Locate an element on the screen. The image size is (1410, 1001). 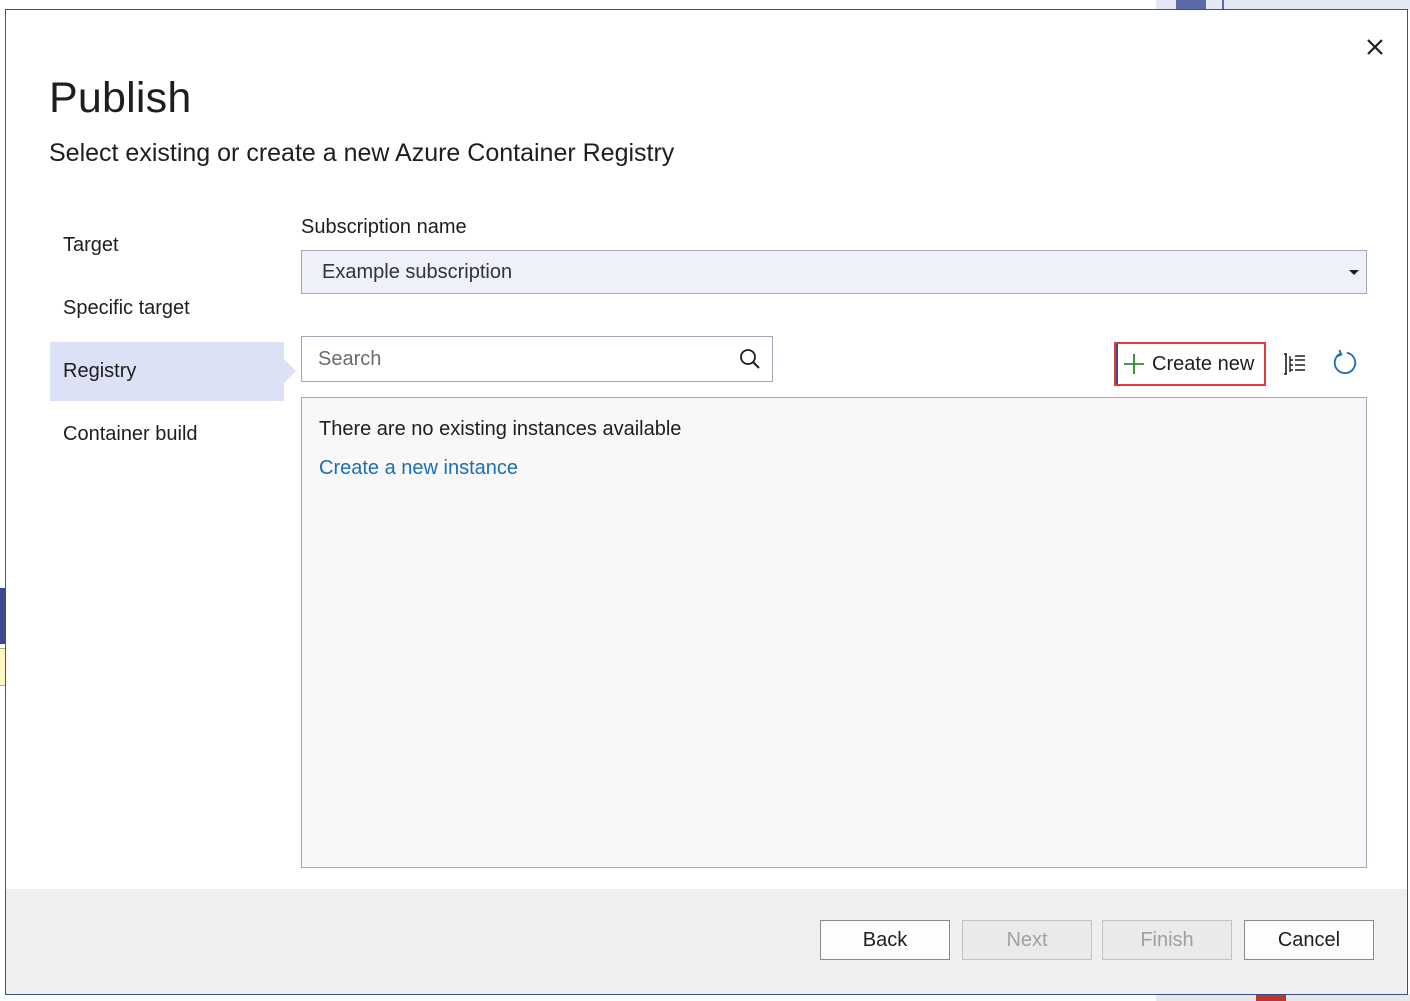
nav-item-specific-target: Specific target is located at coordinates (167, 308).